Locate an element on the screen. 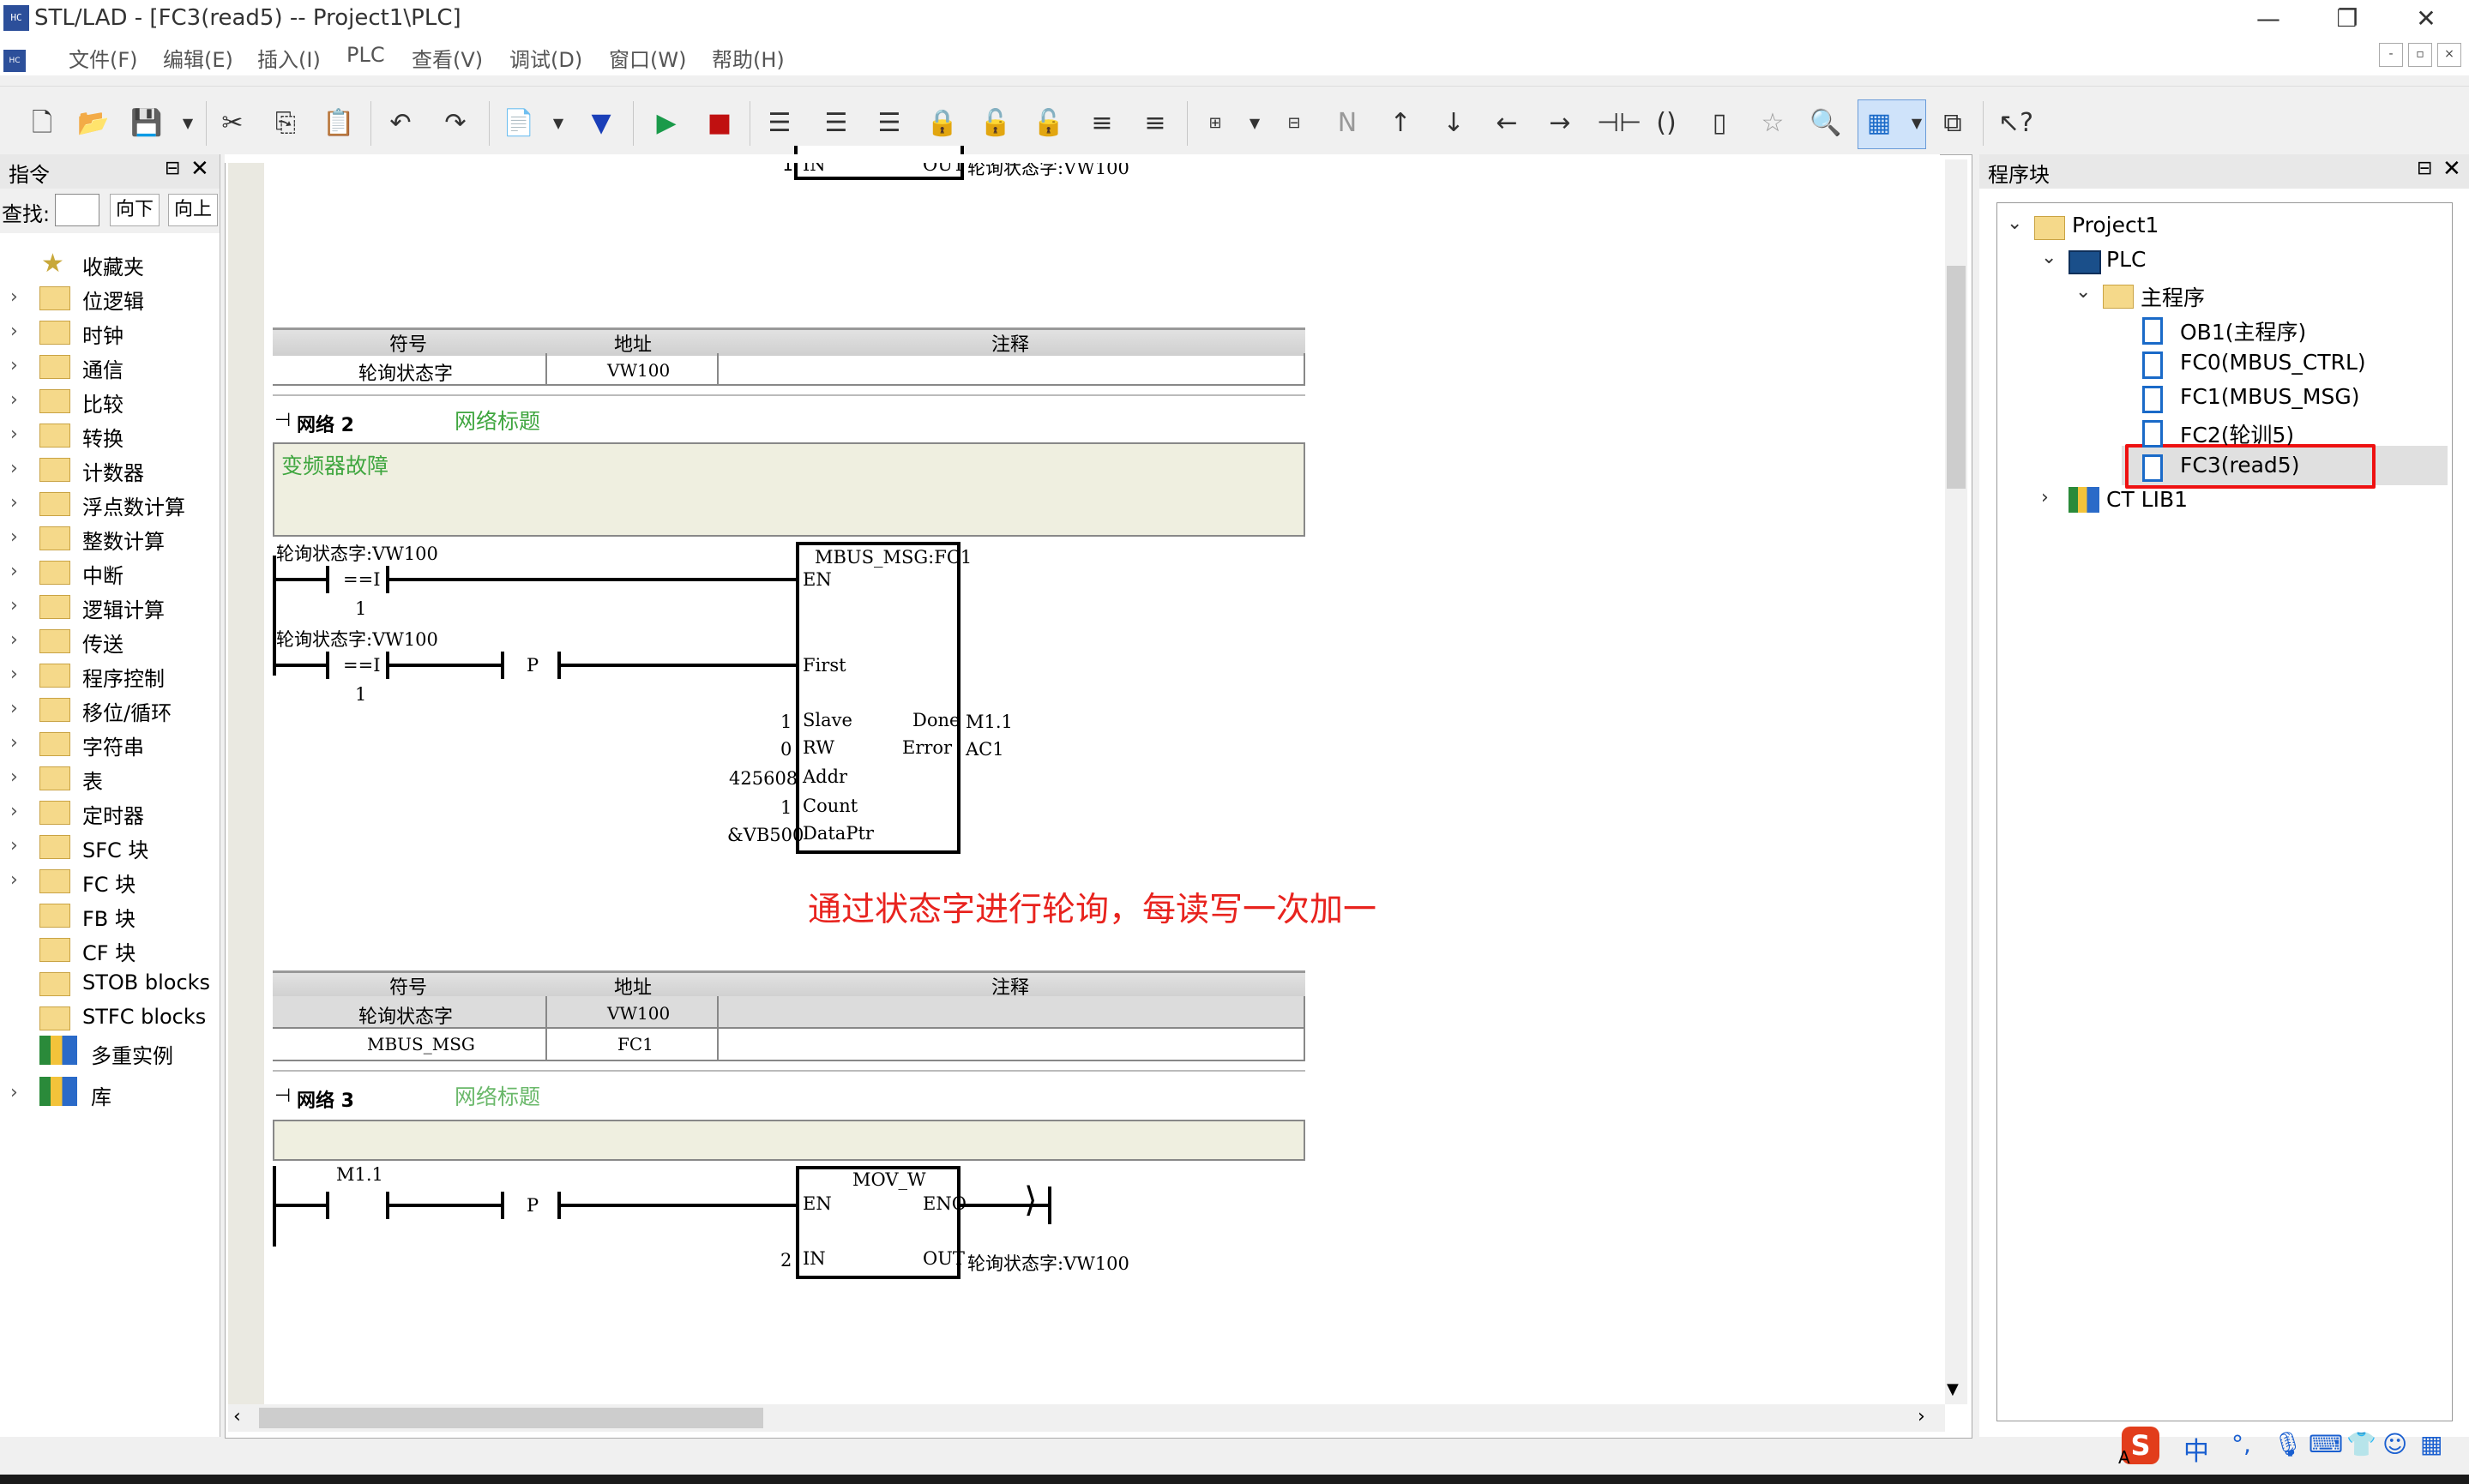 The image size is (2469, 1484). instruction-tree-item: › 中断 is located at coordinates (110, 573).